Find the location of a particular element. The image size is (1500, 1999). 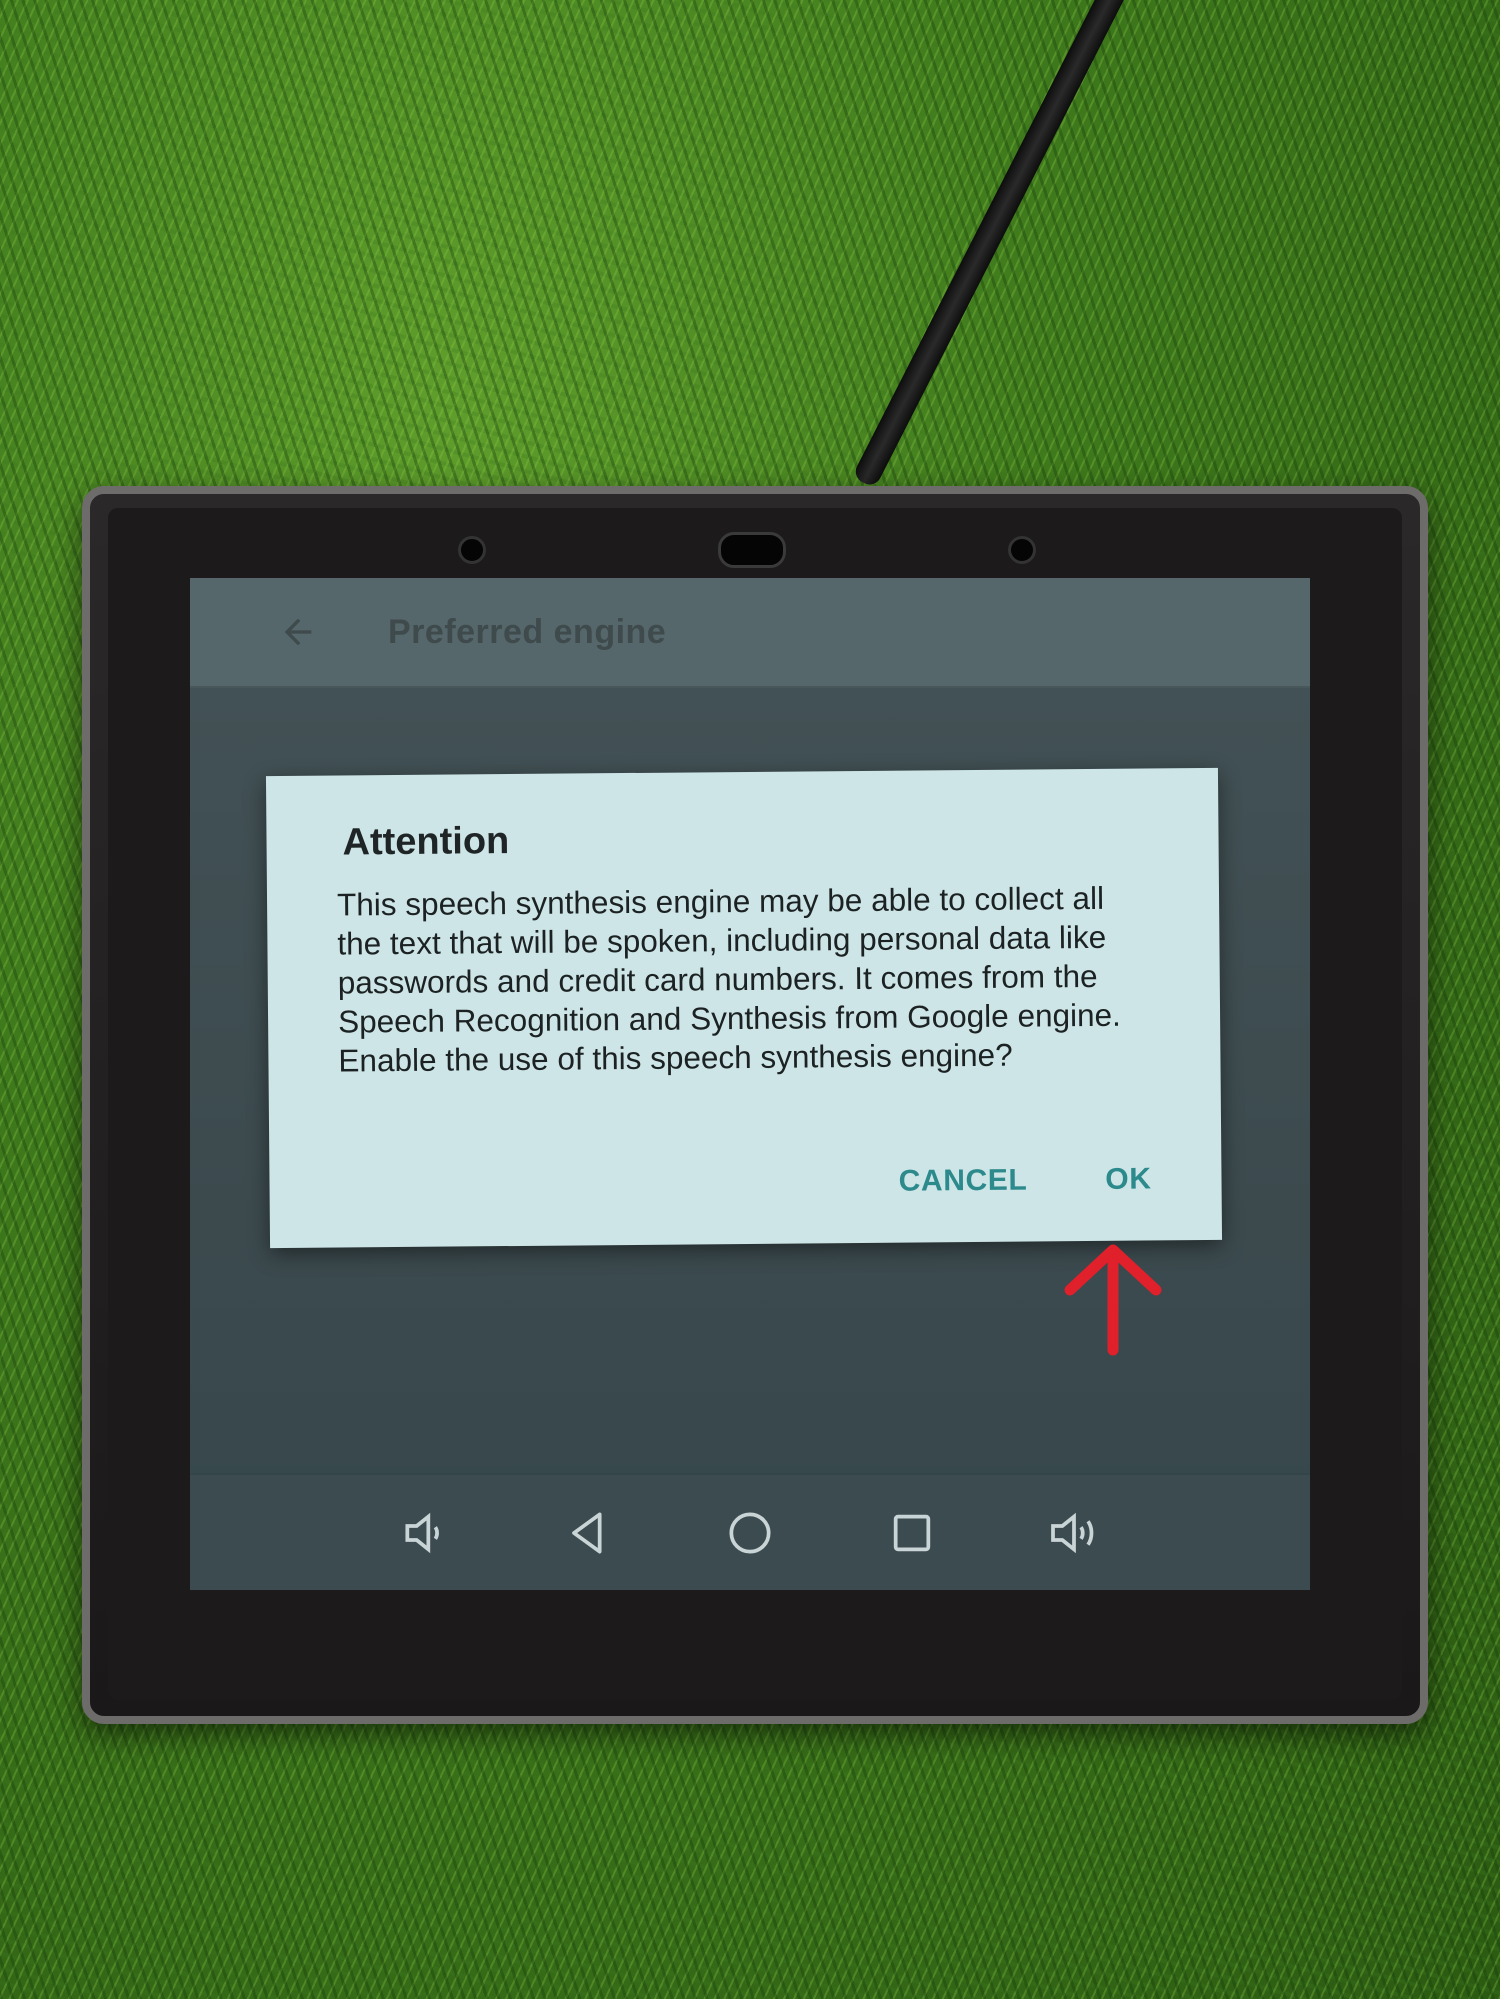

app-bar: Preferred engine is located at coordinates (750, 633).